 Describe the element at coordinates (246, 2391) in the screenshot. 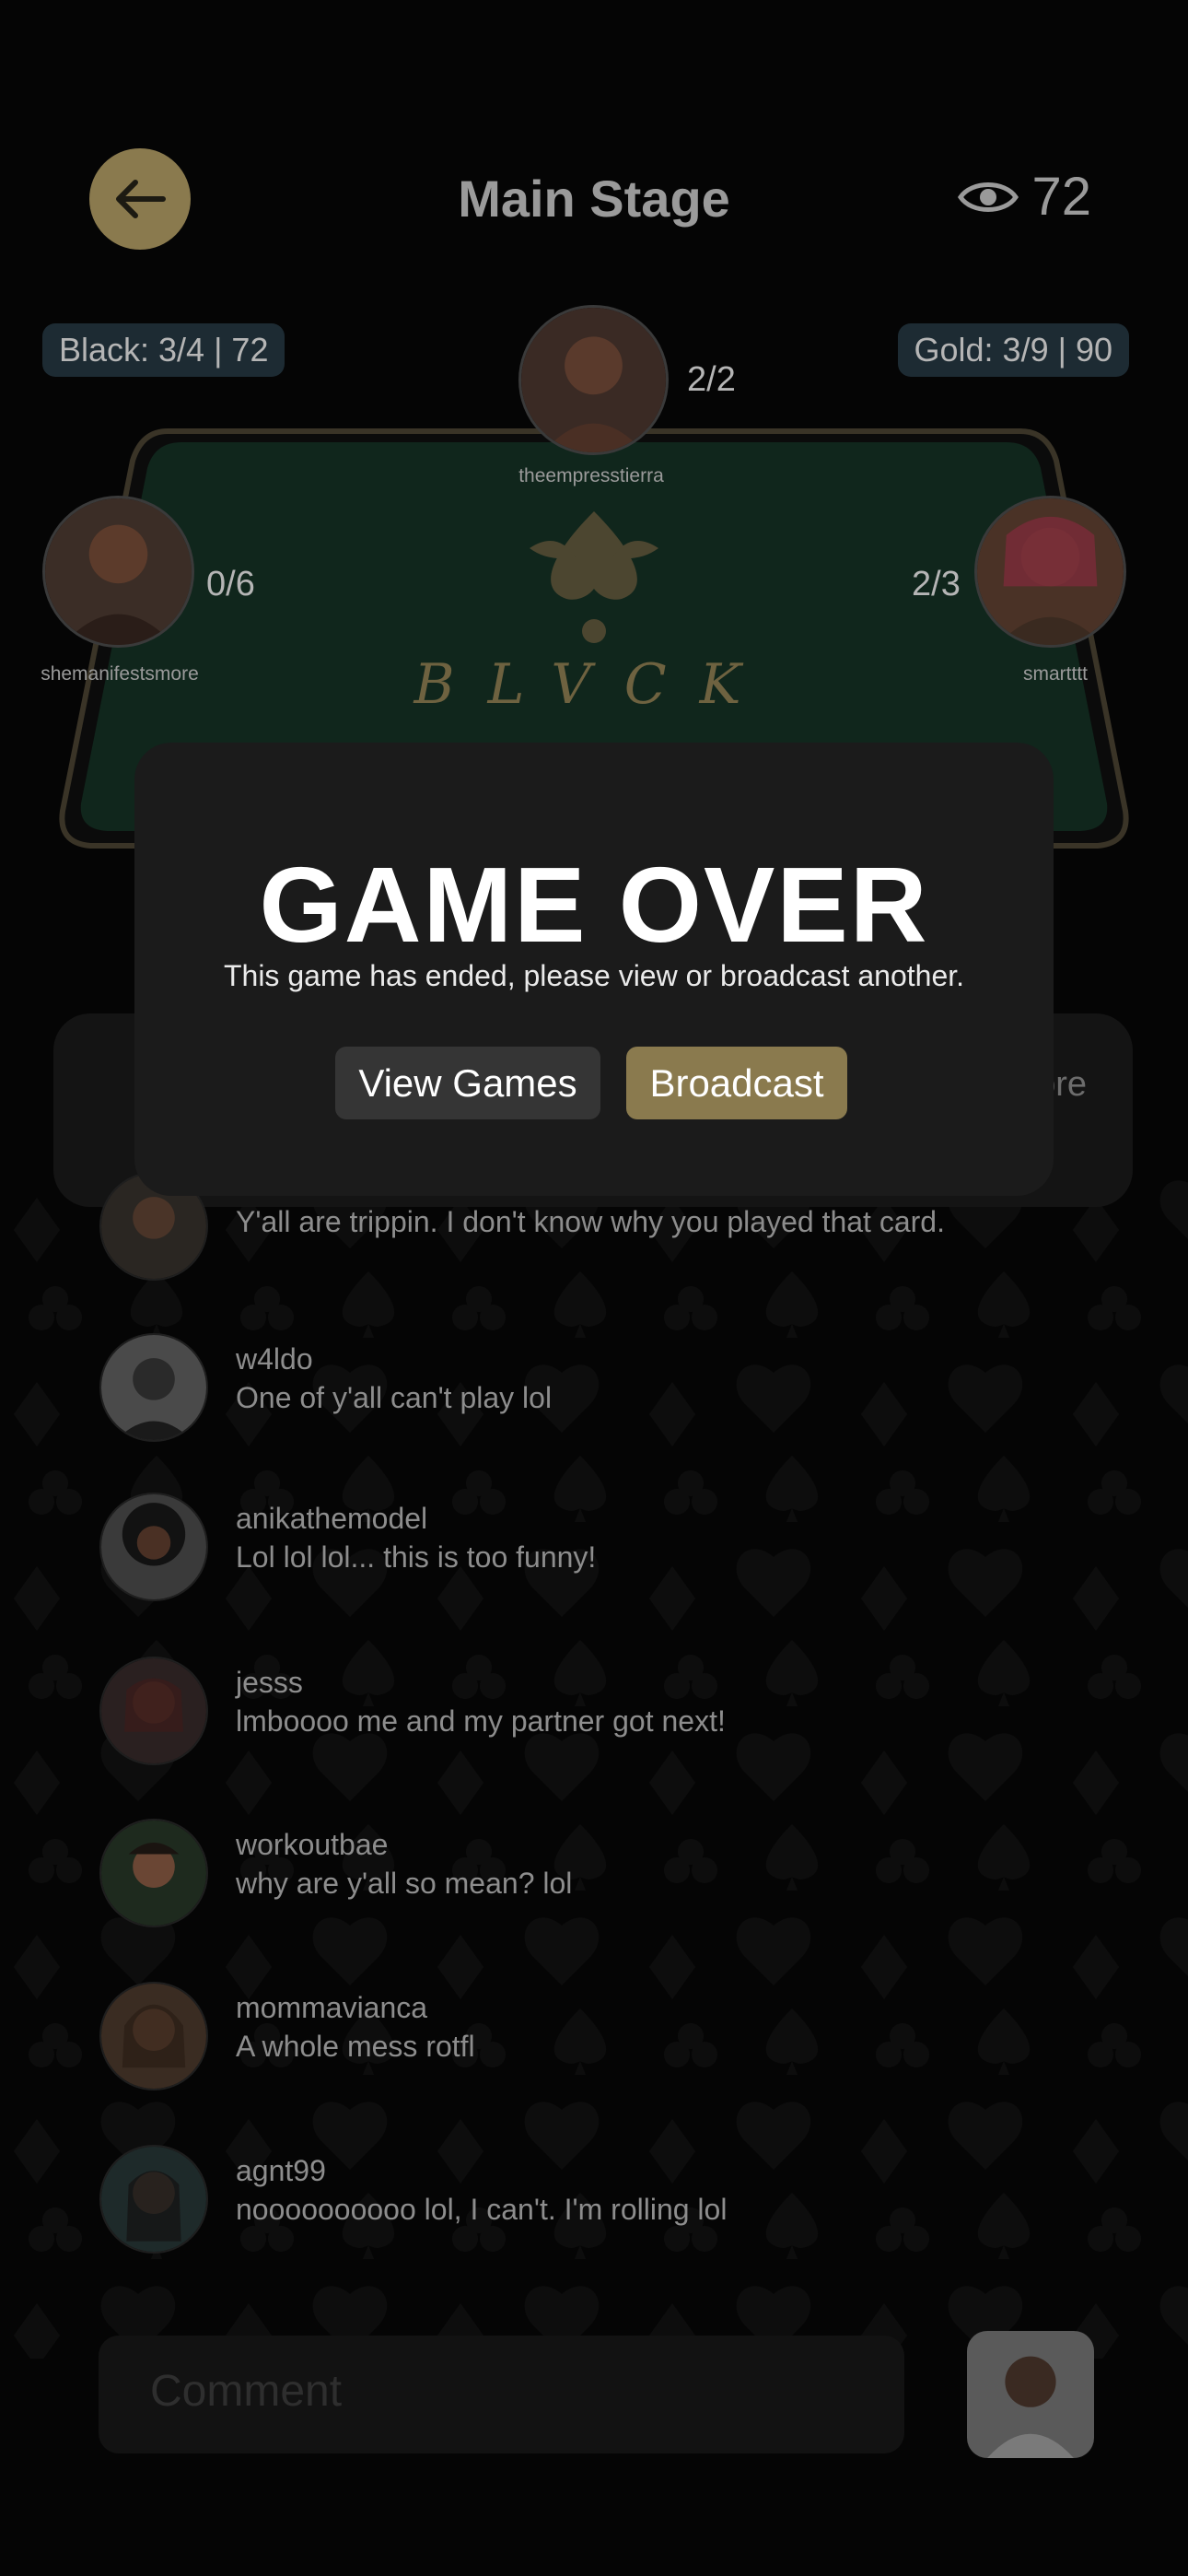

I see `comment-placeholder: Comment` at that location.